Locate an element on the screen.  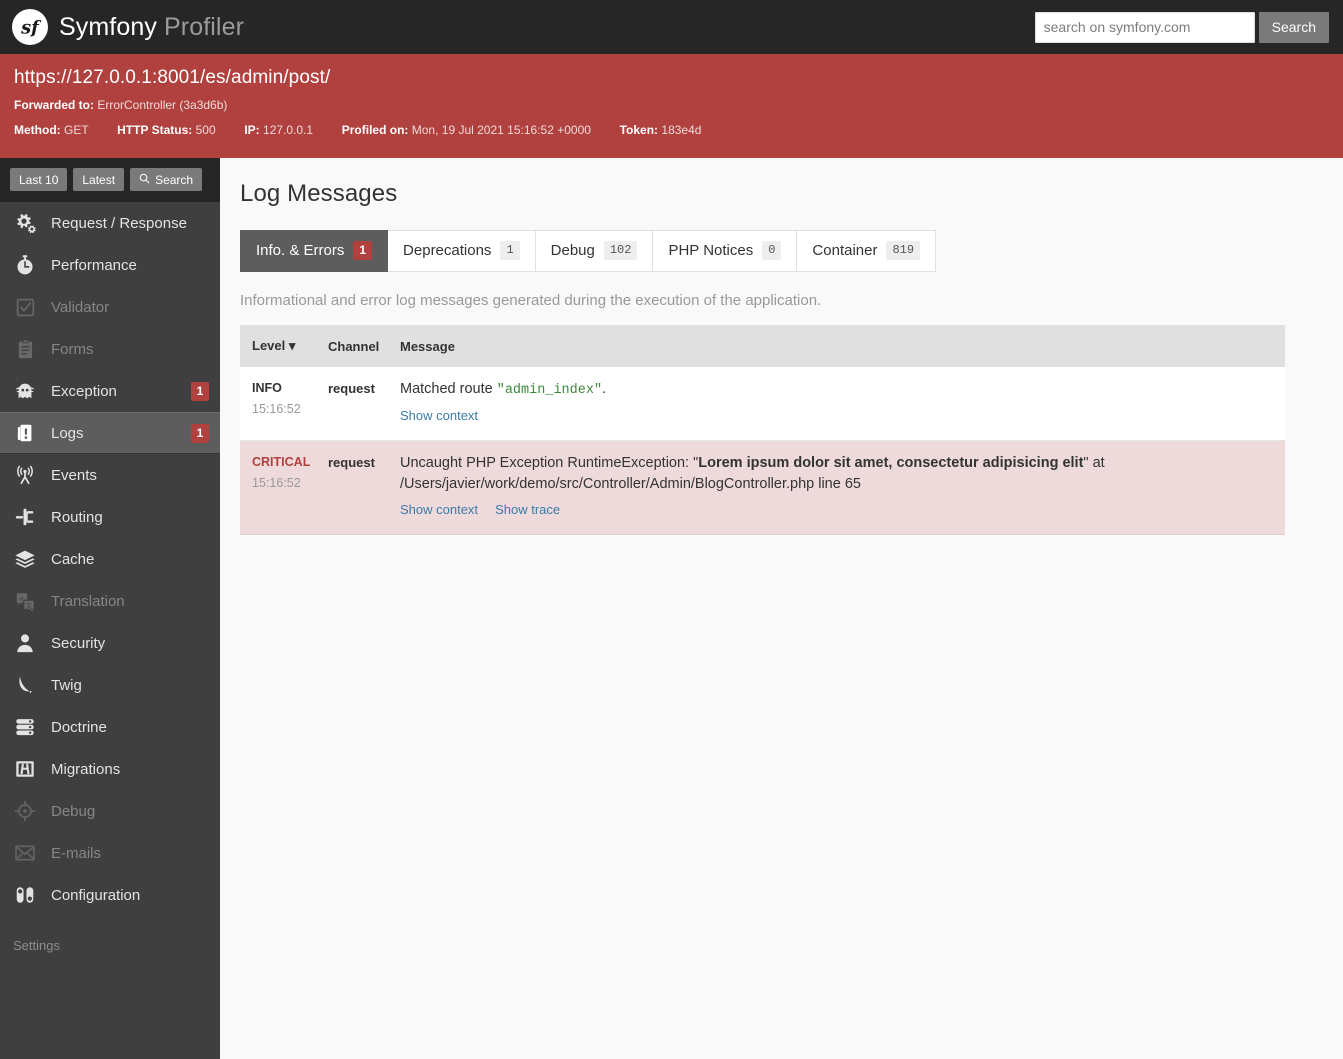
sidebar-item-configuration: Configuration is located at coordinates (110, 895).